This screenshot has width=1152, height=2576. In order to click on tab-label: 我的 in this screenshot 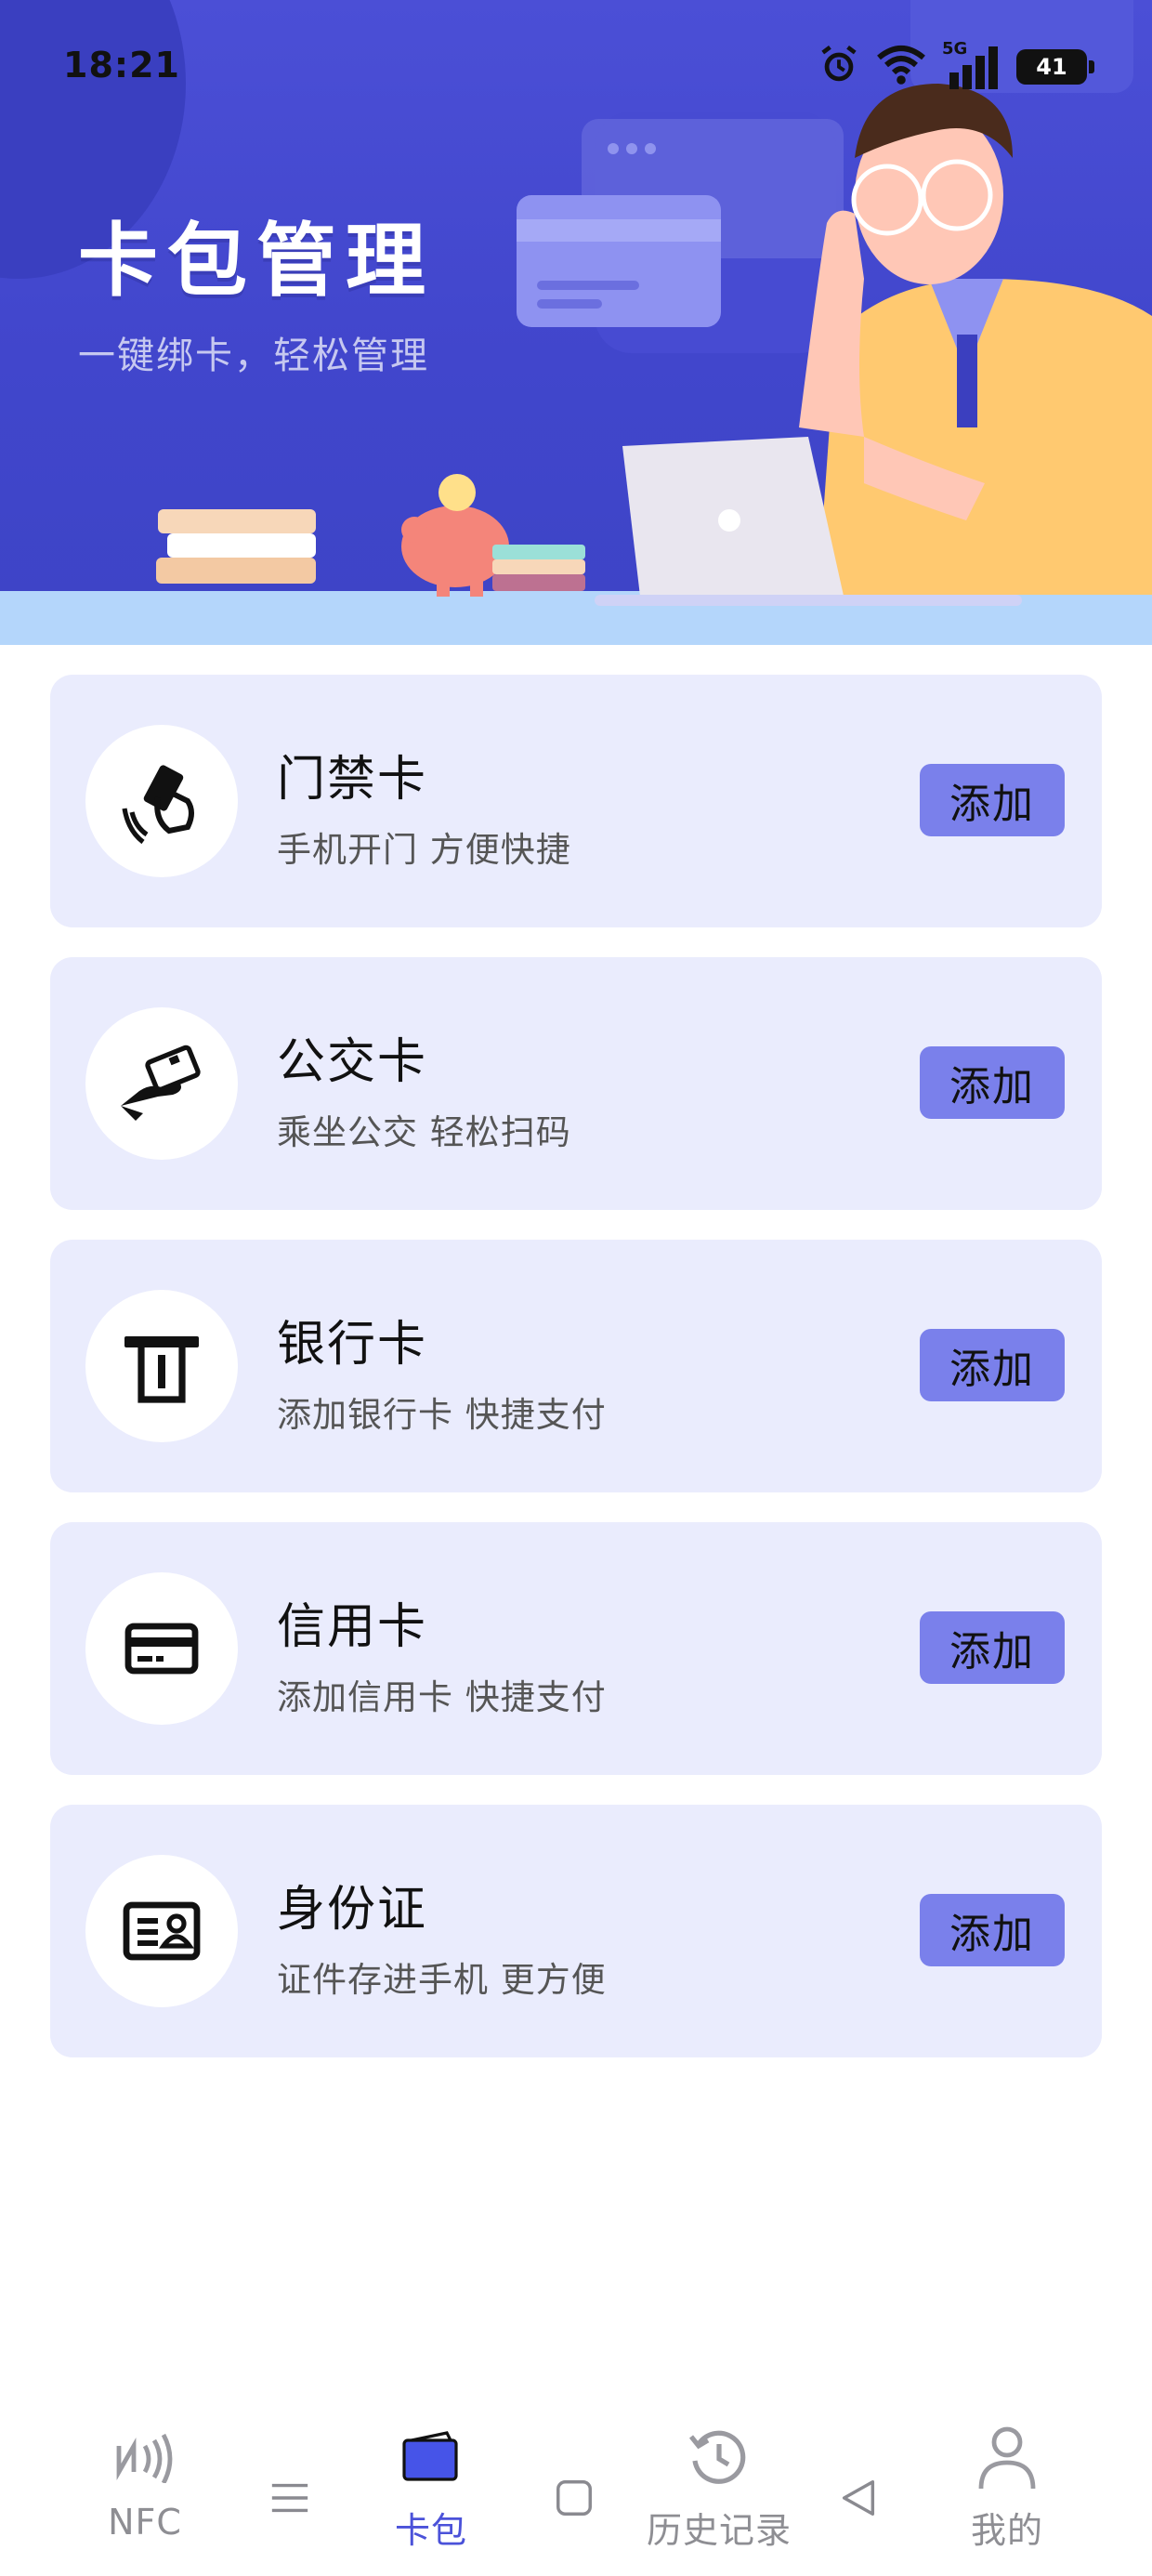, I will do `click(1006, 2530)`.